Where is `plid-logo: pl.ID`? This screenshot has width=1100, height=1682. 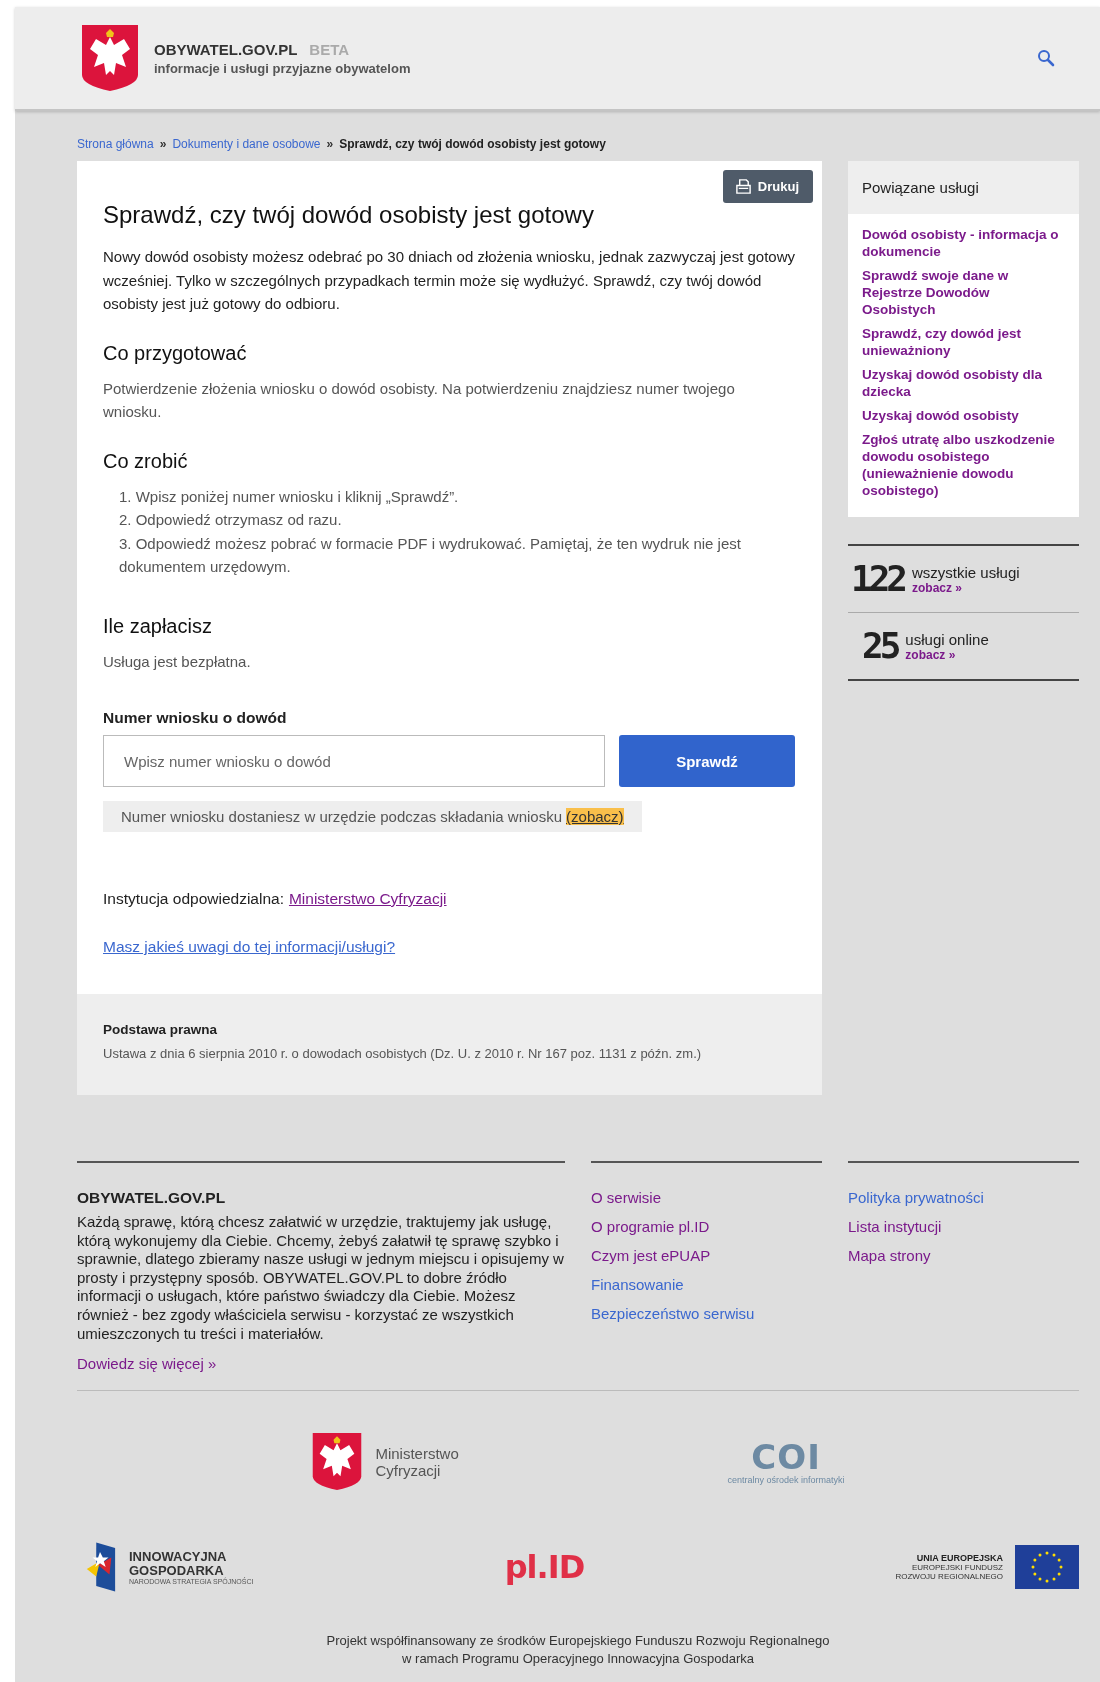
plid-logo: pl.ID is located at coordinates (544, 1567).